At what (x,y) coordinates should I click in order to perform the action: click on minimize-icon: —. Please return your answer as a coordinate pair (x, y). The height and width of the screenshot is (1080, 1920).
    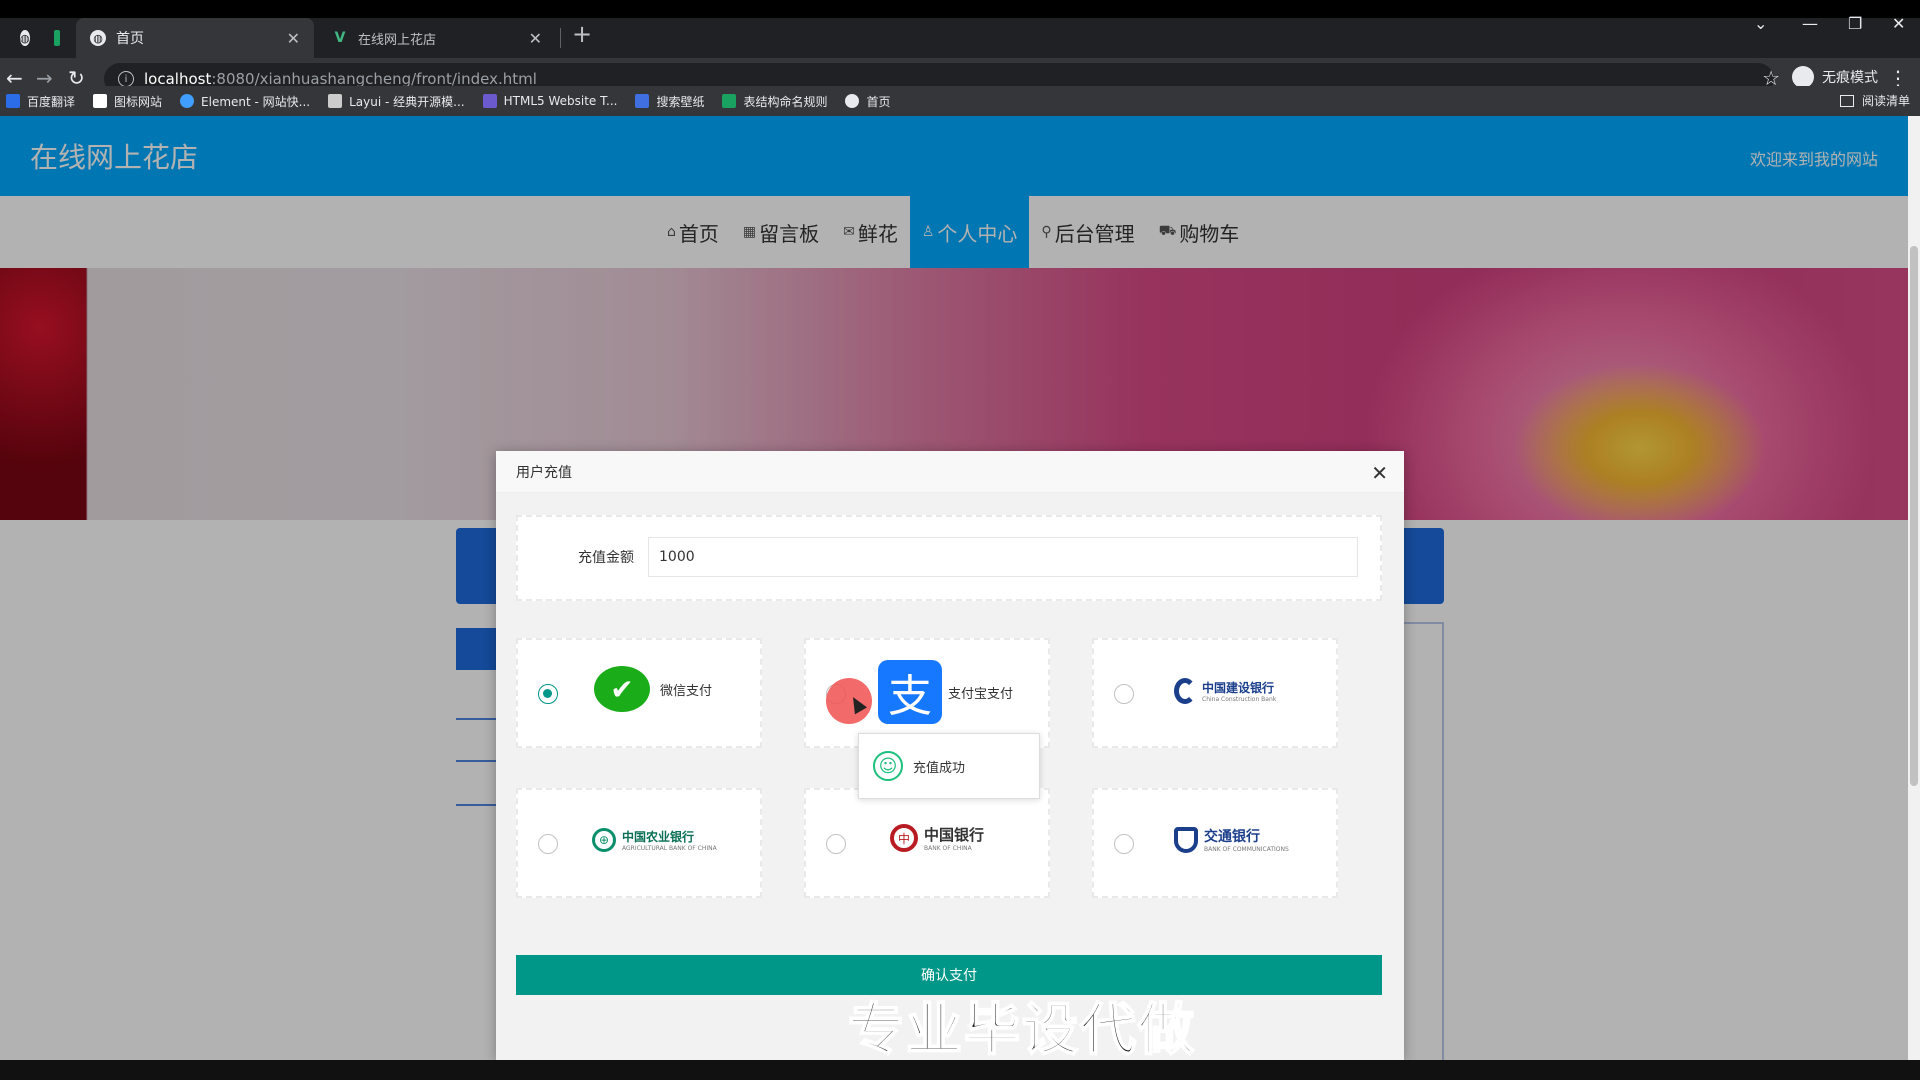
    Looking at the image, I should click on (1810, 23).